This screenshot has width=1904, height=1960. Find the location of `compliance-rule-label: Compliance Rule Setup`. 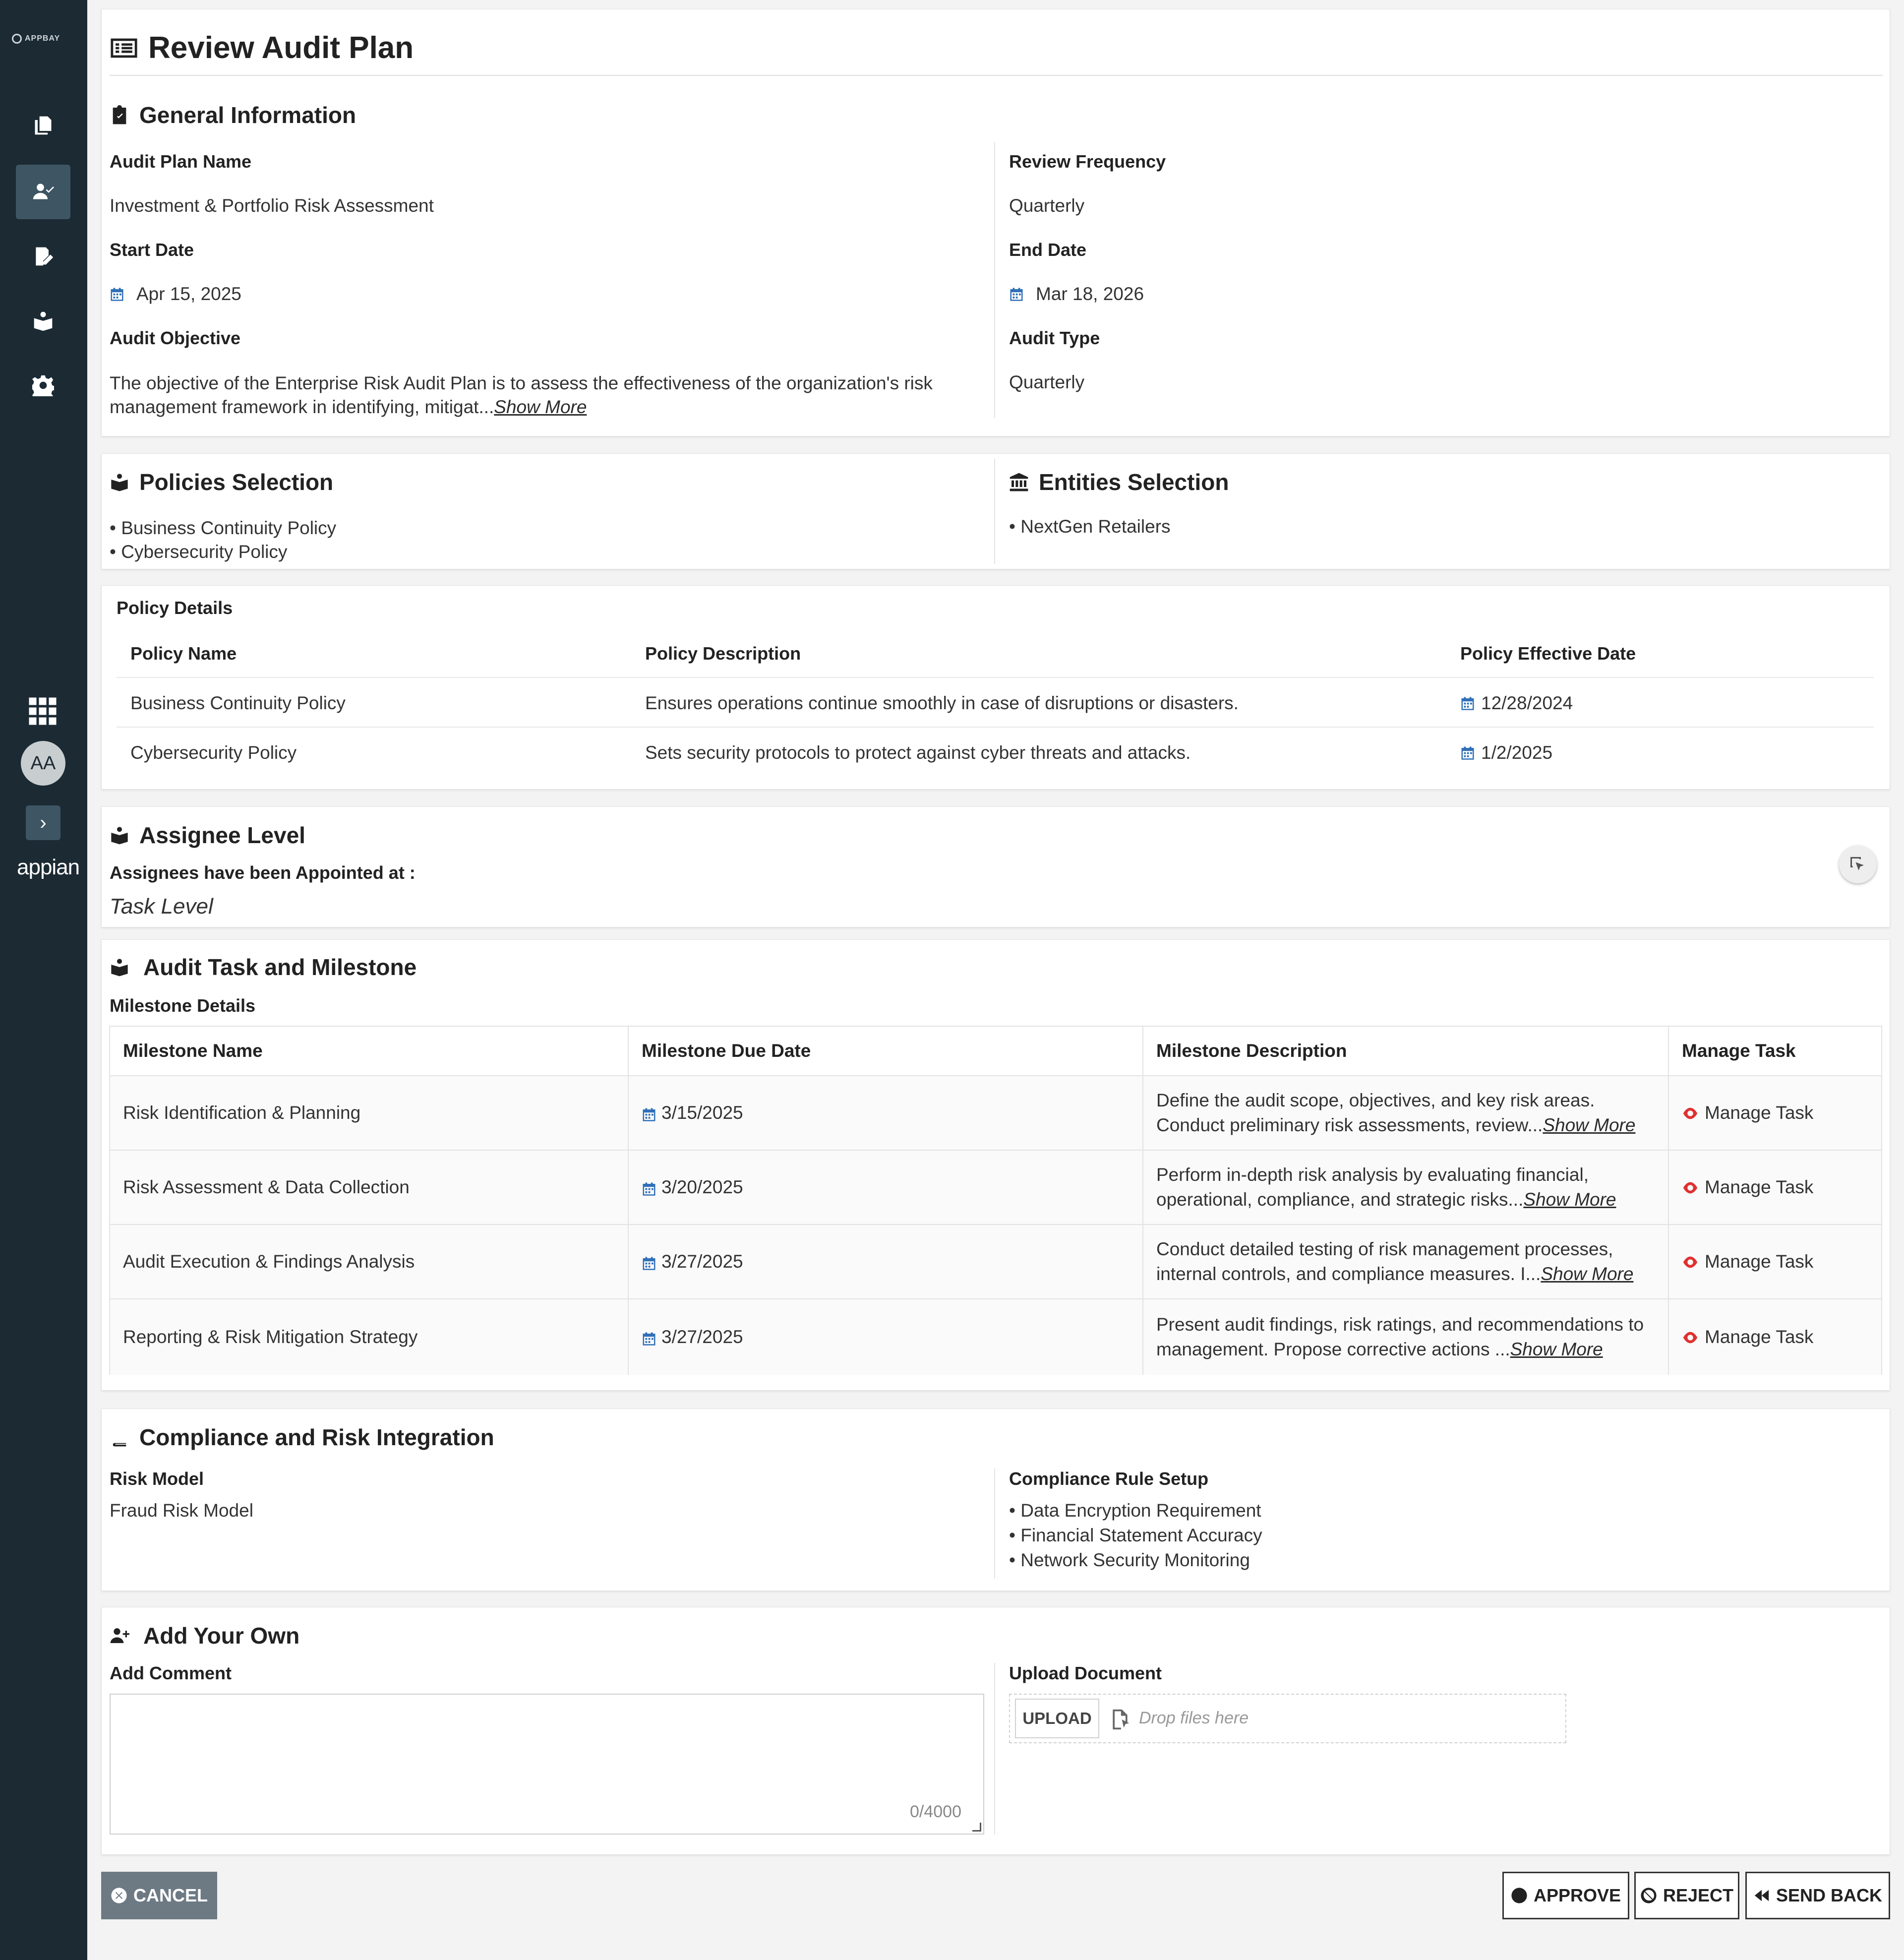

compliance-rule-label: Compliance Rule Setup is located at coordinates (1109, 1479).